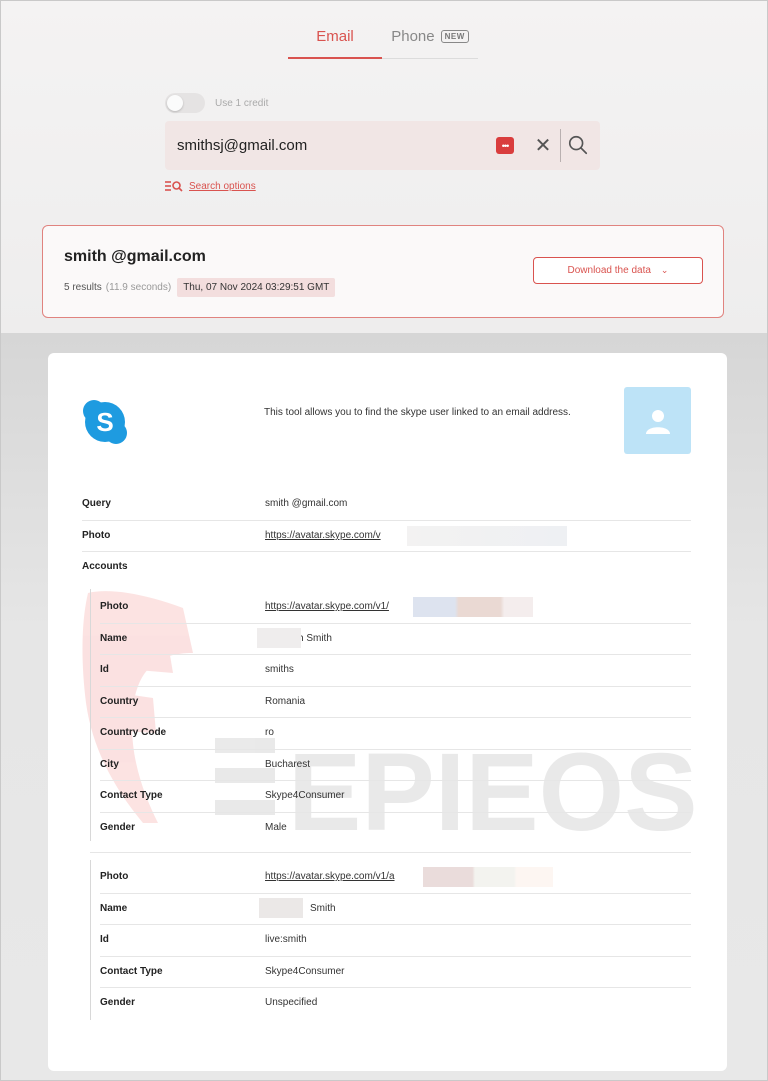  Describe the element at coordinates (505, 145) in the screenshot. I see `password-manager-icon: •••` at that location.